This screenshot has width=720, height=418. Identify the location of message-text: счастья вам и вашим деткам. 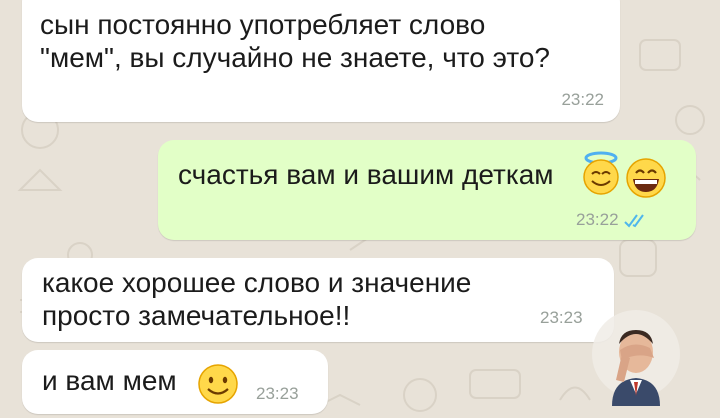
(366, 174).